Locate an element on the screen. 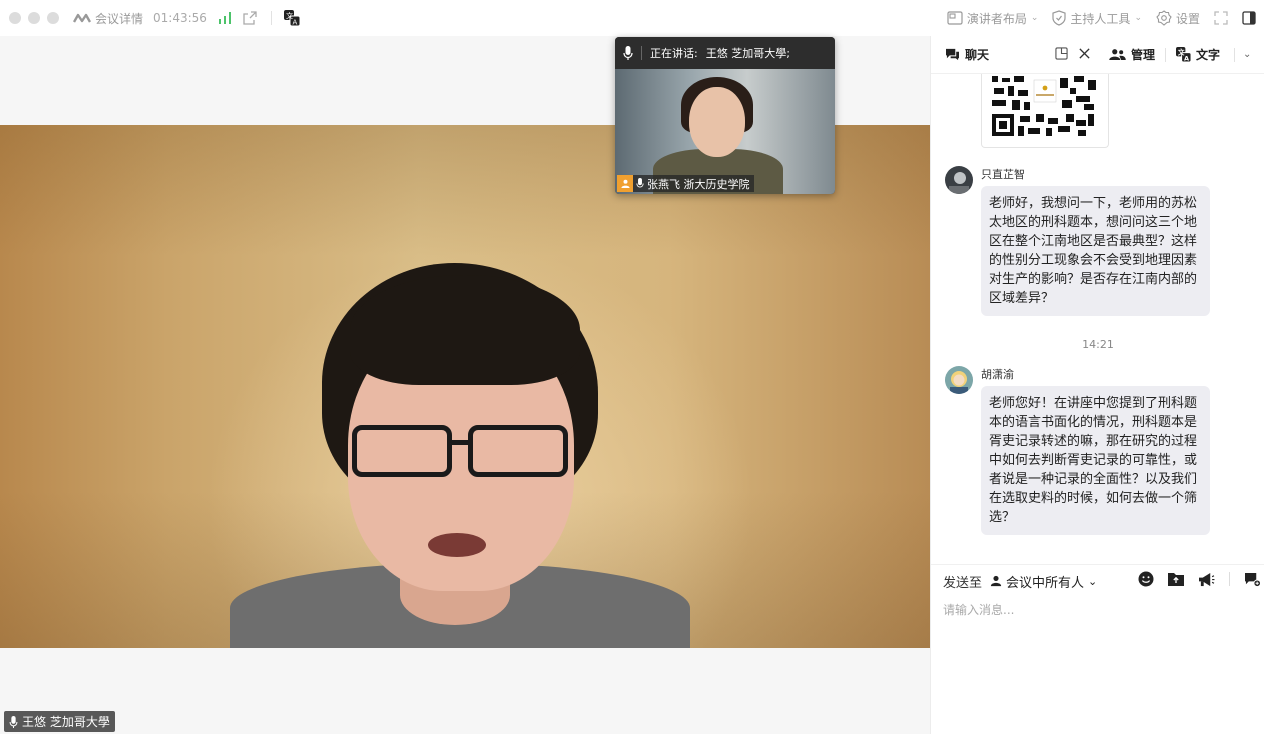 Image resolution: width=1264 pixels, height=734 pixels. more-tabs-chevron-icon: ⌄ is located at coordinates (1247, 54).